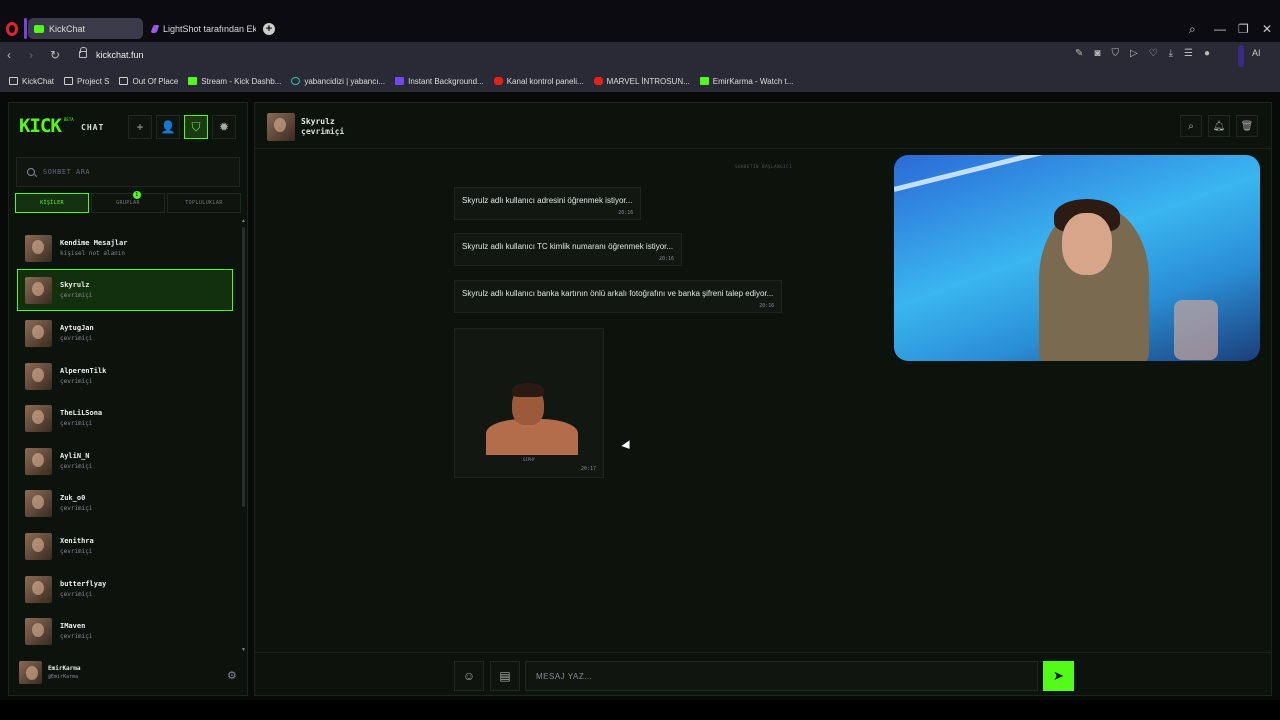 This screenshot has width=1280, height=720. I want to click on settings-sun-button: ✹, so click(224, 127).